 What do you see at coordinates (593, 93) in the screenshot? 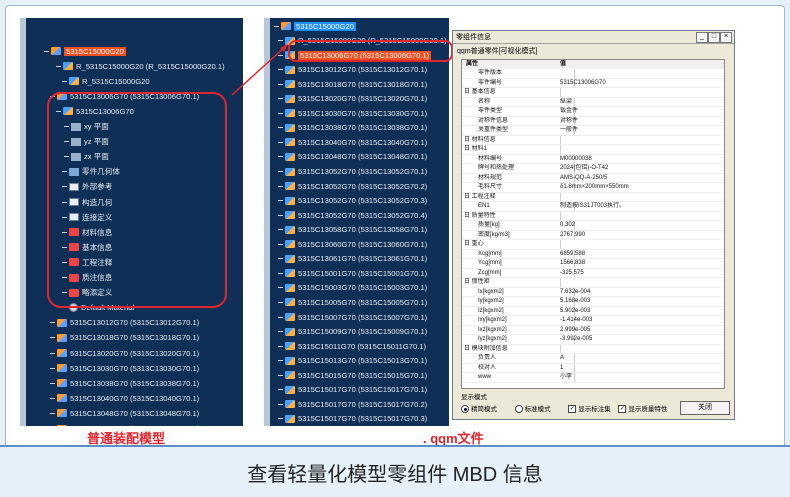
I see `property-row: 日 基本信息` at bounding box center [593, 93].